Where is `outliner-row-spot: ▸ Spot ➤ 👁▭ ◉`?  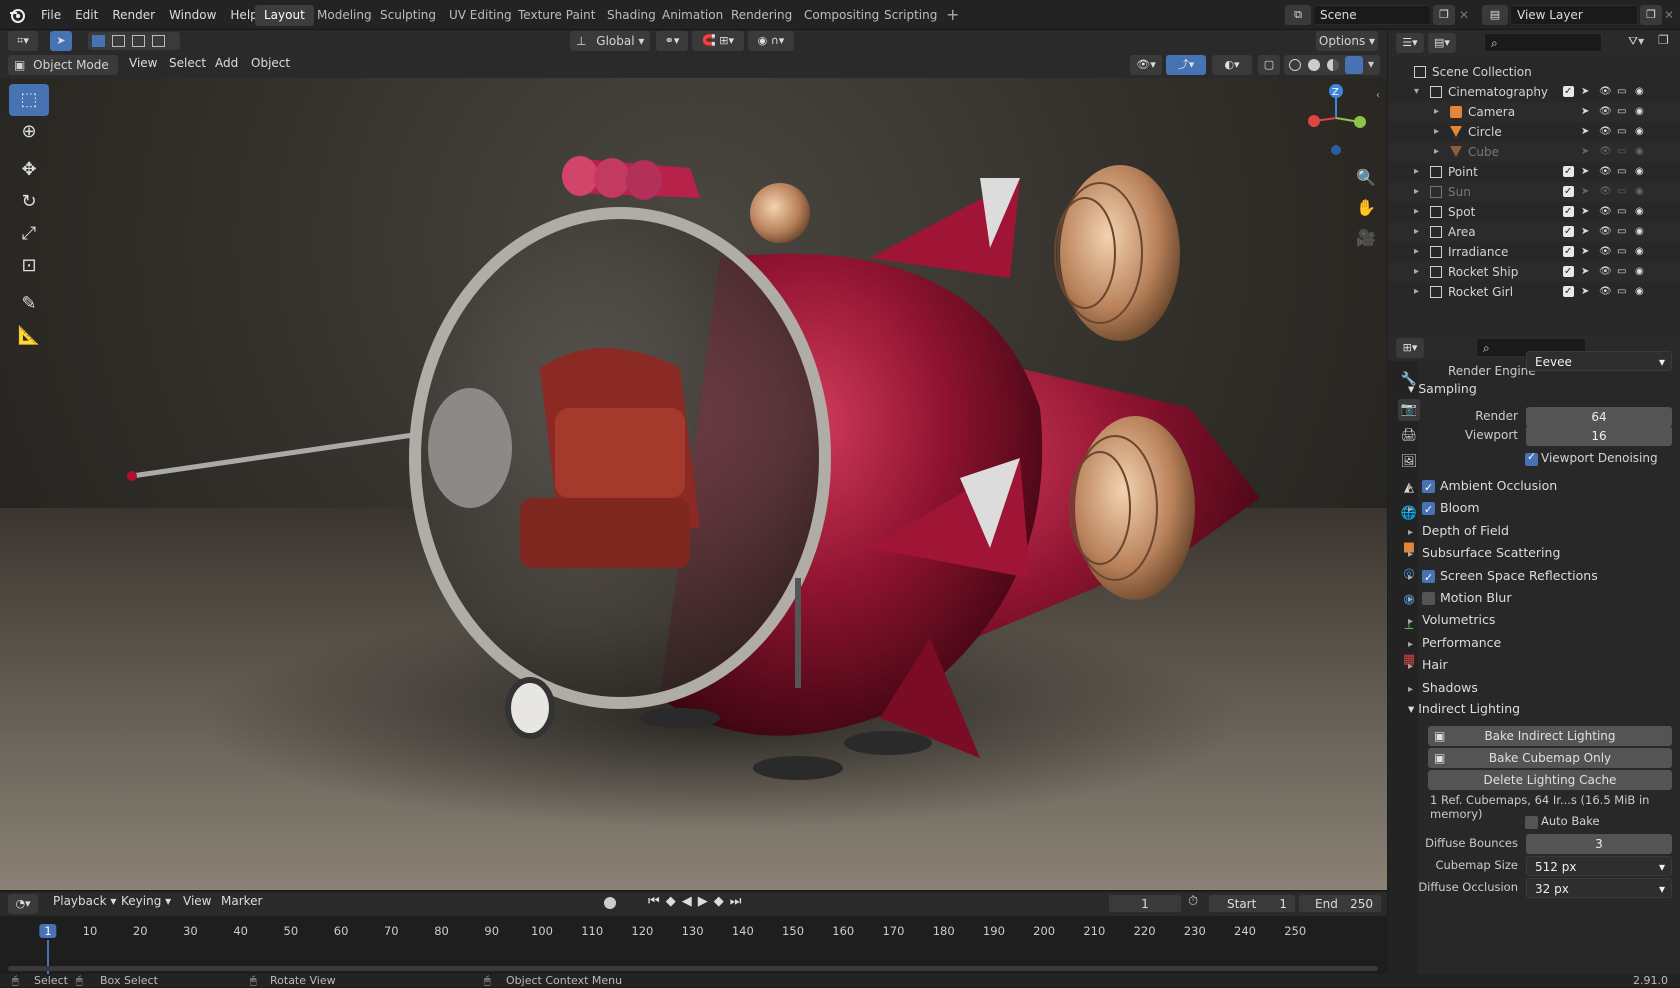
outliner-row-spot: ▸ Spot ➤ 👁▭ ◉ is located at coordinates (1534, 212).